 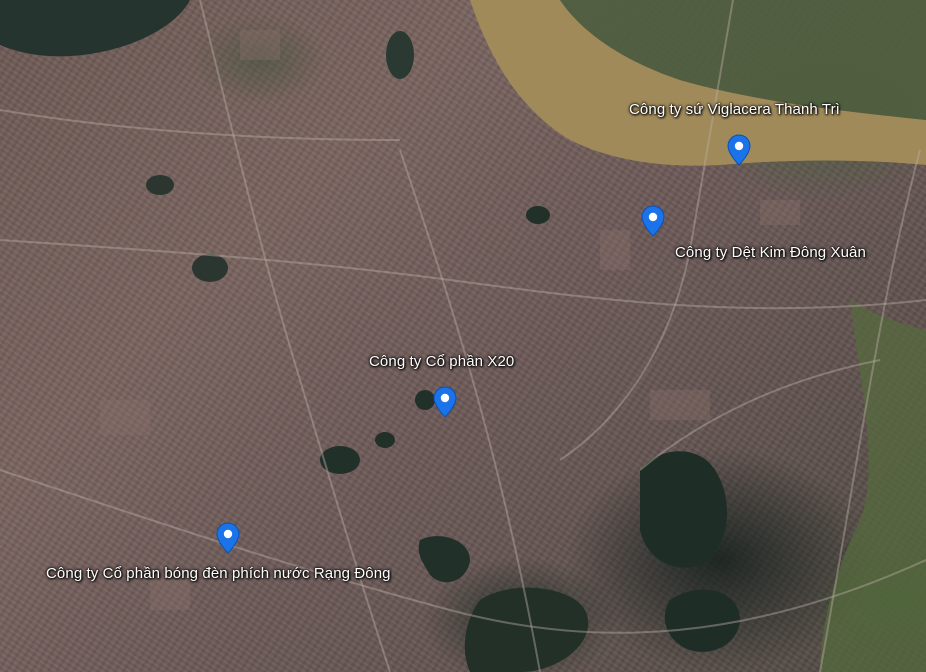 What do you see at coordinates (770, 252) in the screenshot?
I see `marker-label: Công ty Dệt Kim Đông Xuân` at bounding box center [770, 252].